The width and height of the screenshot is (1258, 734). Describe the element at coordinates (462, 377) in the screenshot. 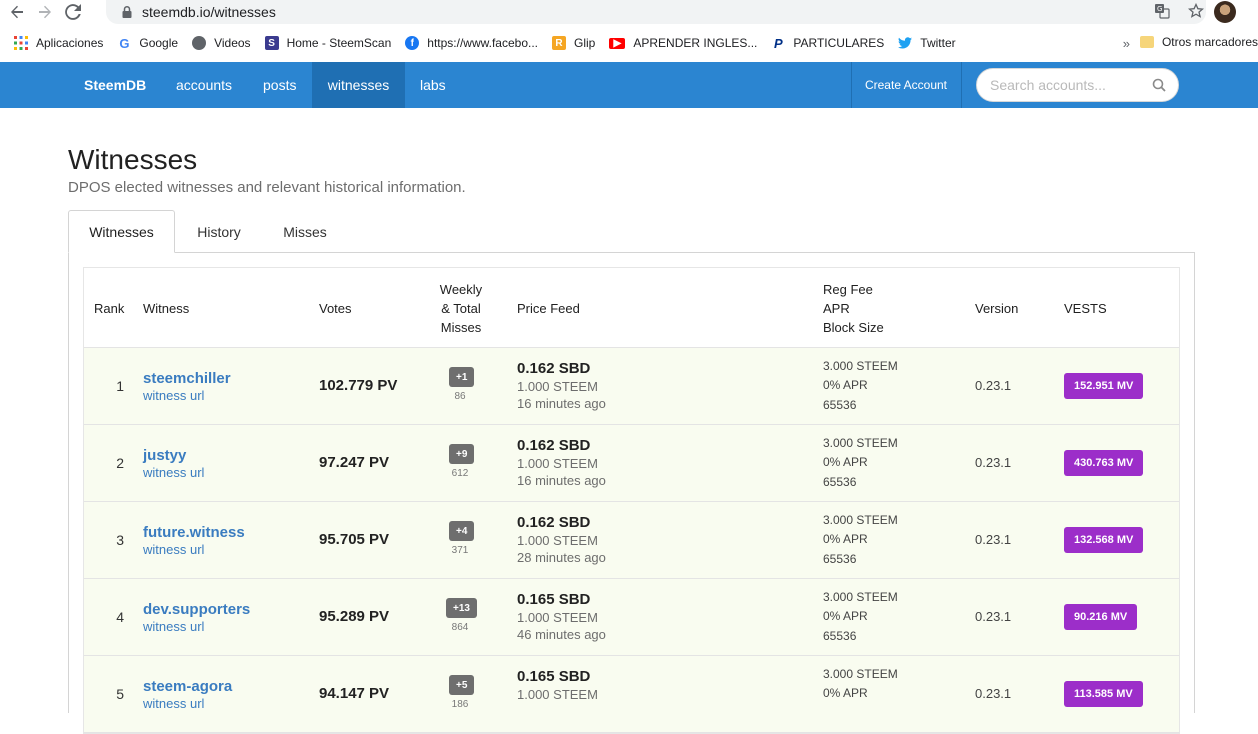

I see `weekly-misses-badge: +1` at that location.